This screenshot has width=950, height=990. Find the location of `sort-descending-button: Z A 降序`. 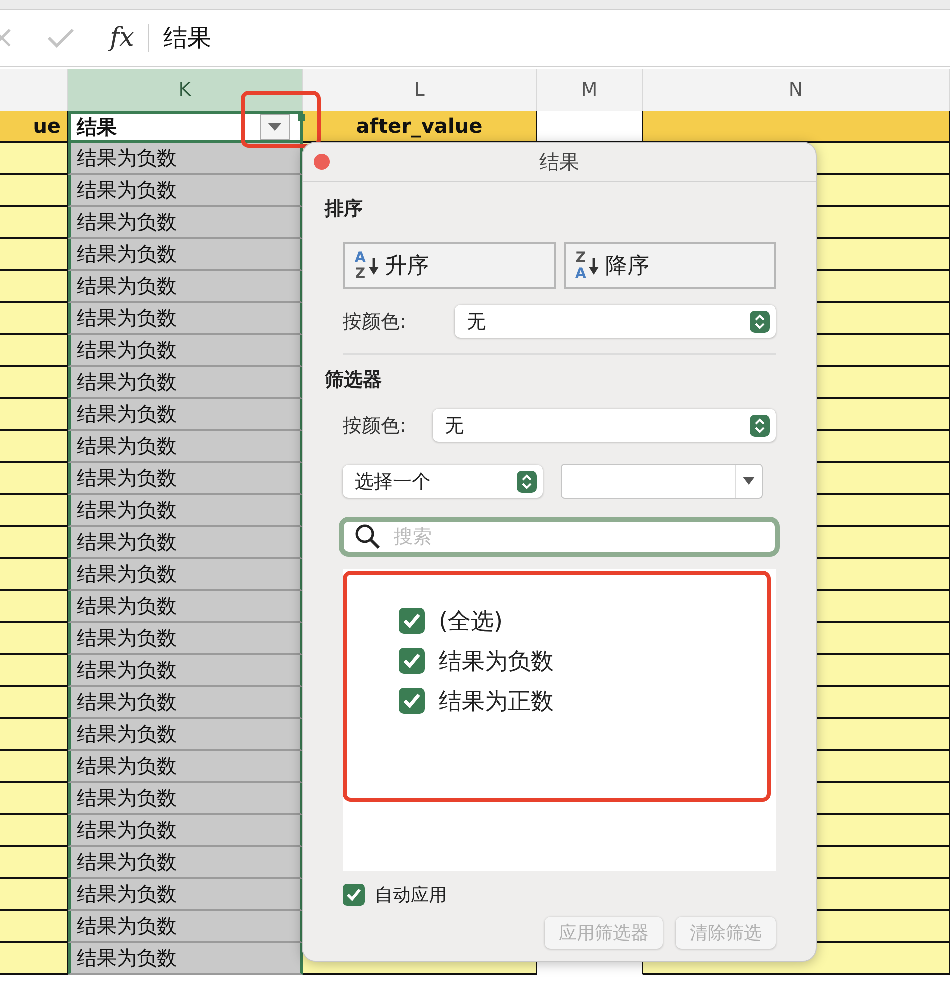

sort-descending-button: Z A 降序 is located at coordinates (670, 265).